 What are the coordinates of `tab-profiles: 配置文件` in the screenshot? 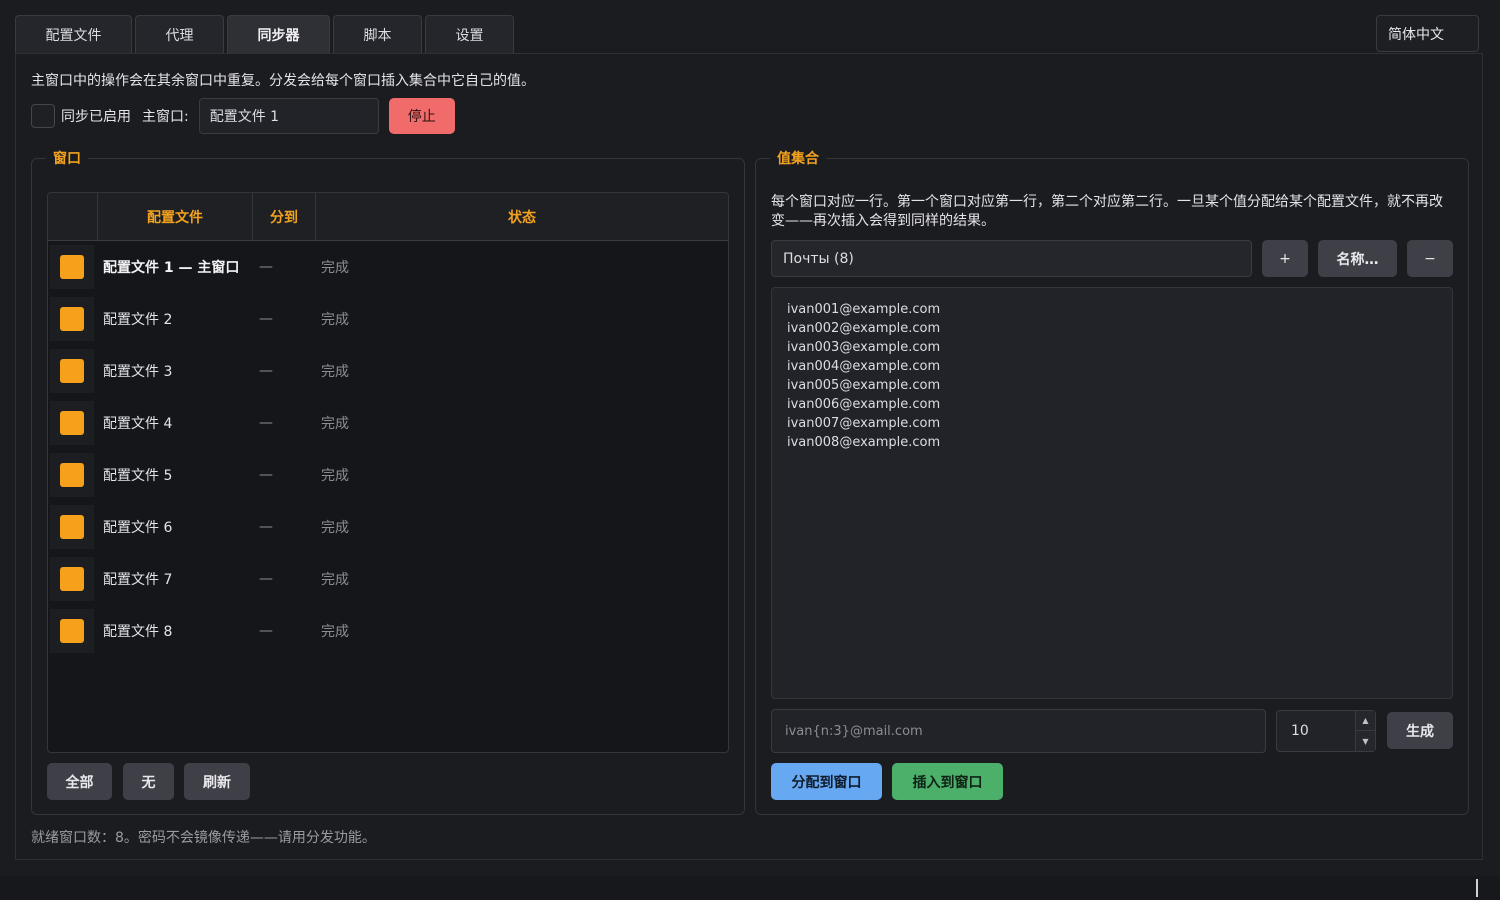 It's located at (73, 34).